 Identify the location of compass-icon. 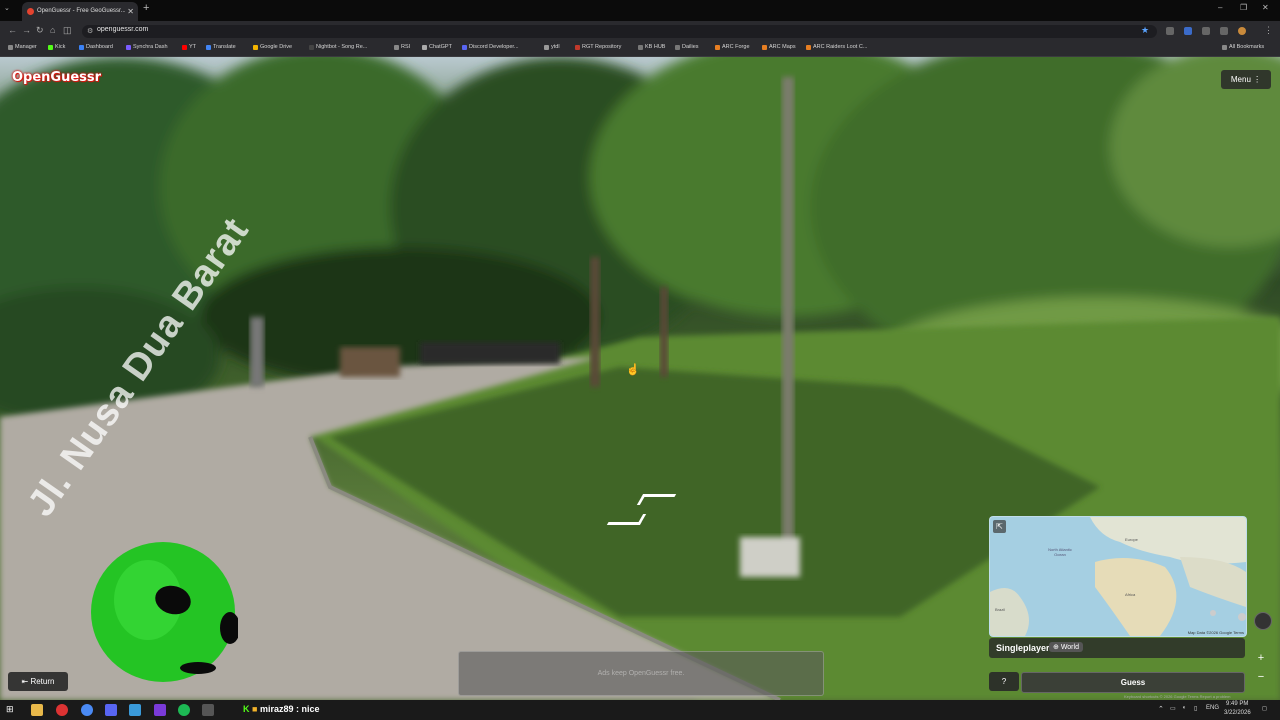
(1263, 621).